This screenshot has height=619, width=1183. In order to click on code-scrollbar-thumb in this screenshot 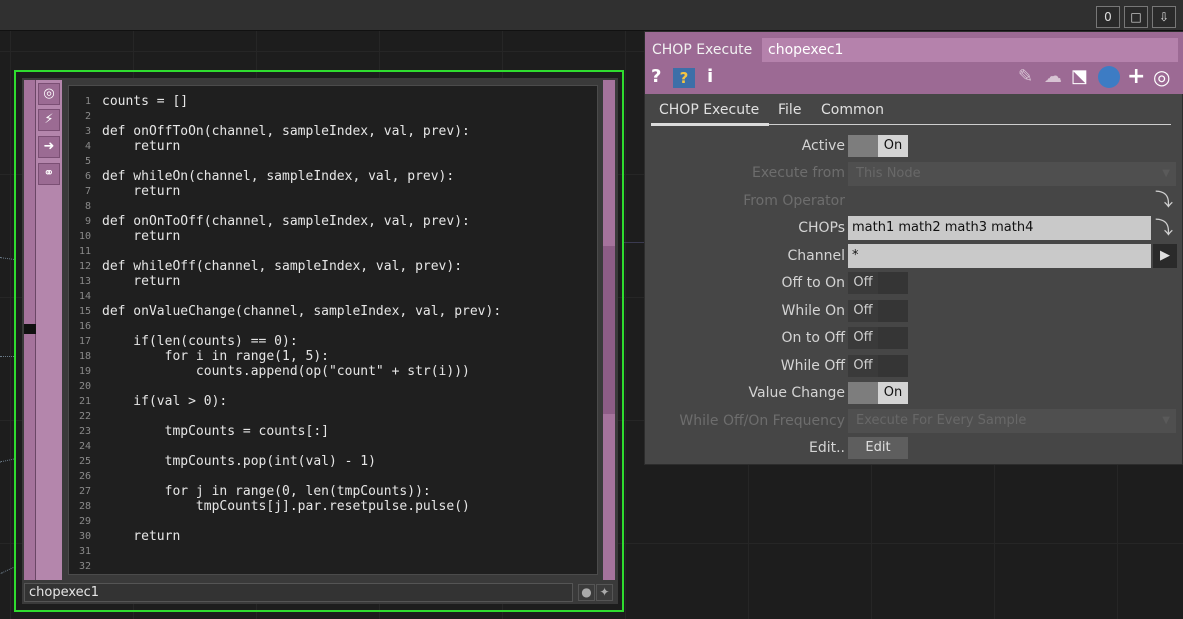, I will do `click(609, 330)`.